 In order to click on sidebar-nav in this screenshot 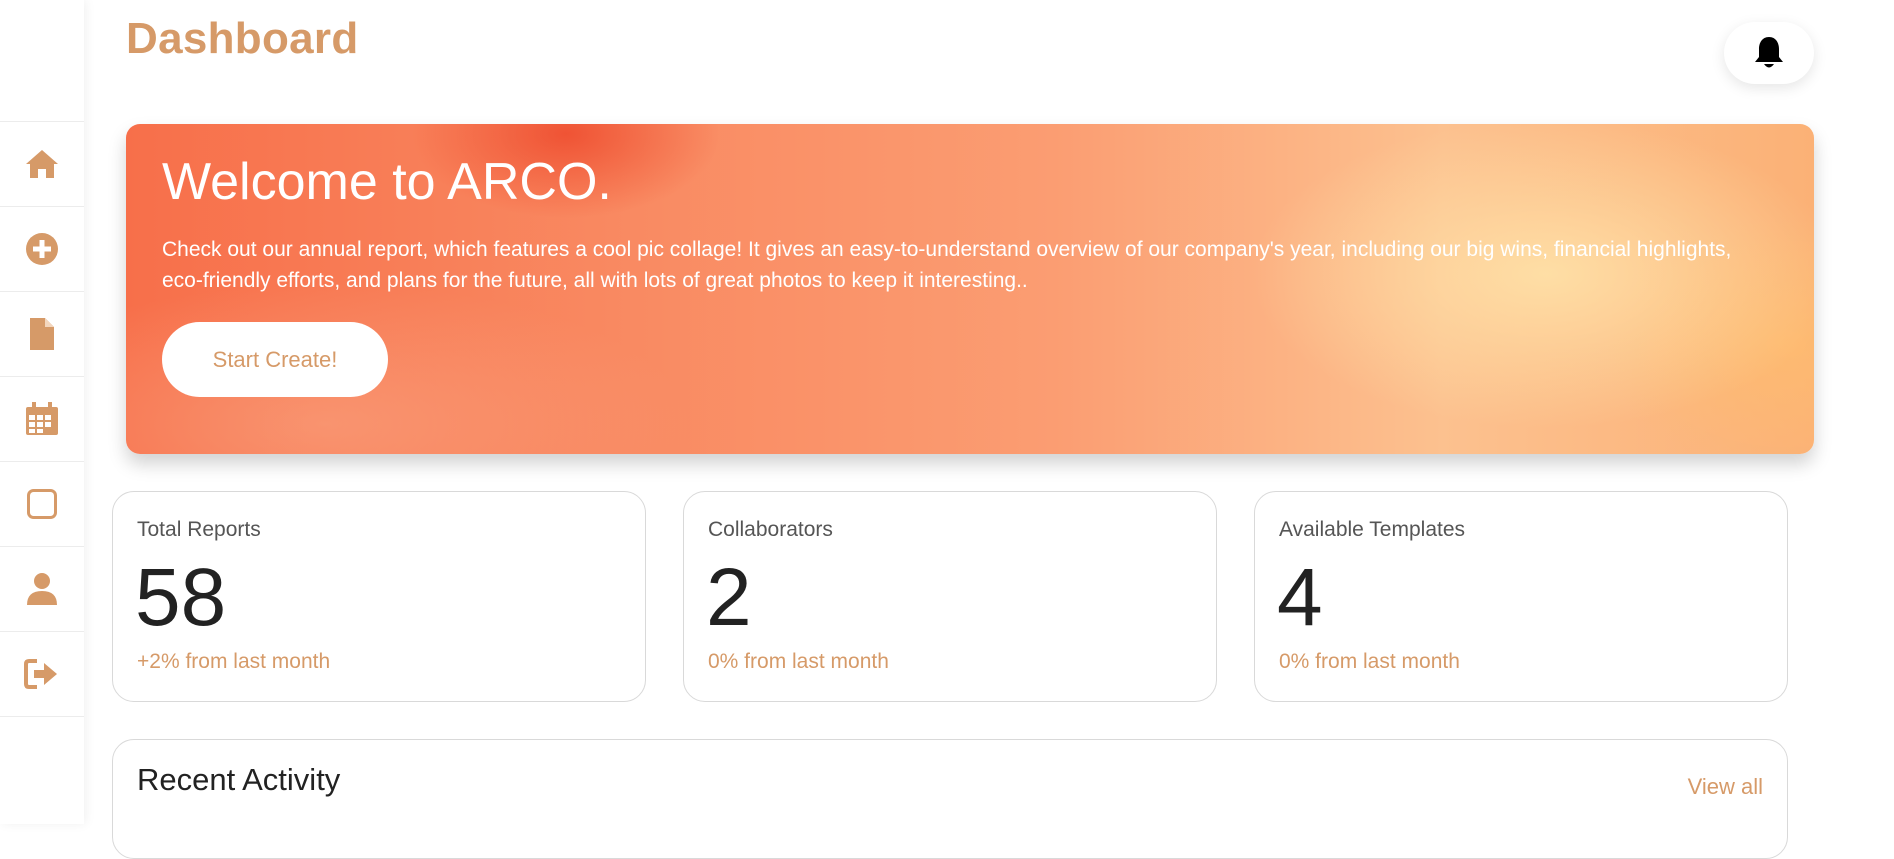, I will do `click(42, 419)`.